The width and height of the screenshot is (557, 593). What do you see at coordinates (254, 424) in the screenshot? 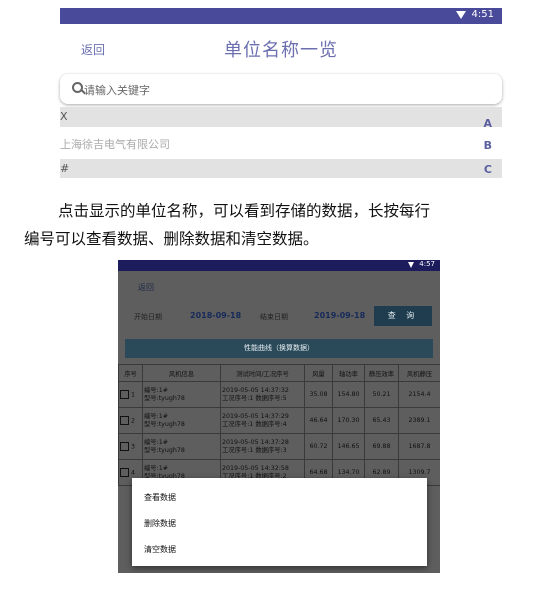
I see `condition-seq: 工况序号:1 数据序号:4` at bounding box center [254, 424].